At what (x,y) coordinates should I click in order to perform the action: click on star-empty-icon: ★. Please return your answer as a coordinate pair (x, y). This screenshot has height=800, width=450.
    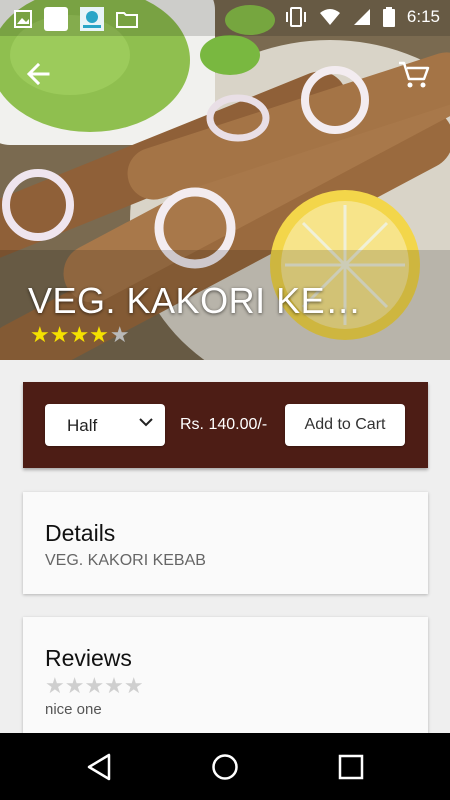
    Looking at the image, I should click on (119, 334).